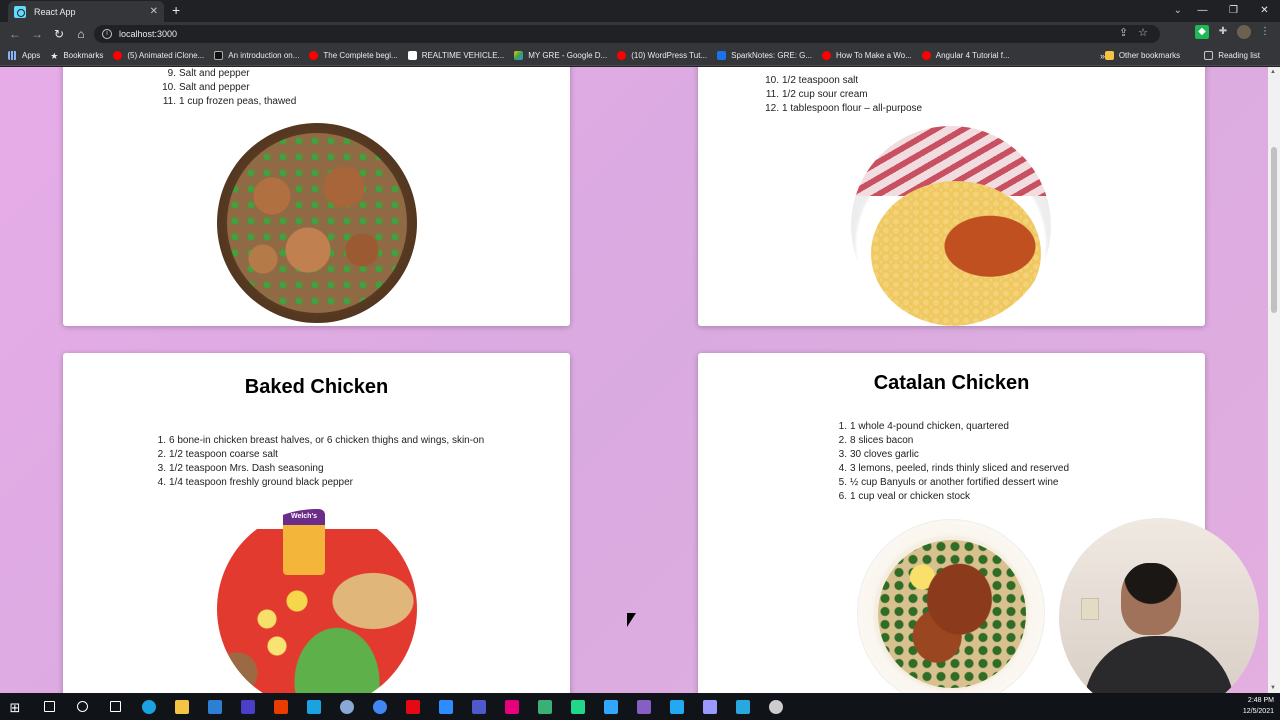 The width and height of the screenshot is (1280, 720). What do you see at coordinates (37, 34) in the screenshot?
I see `forward-icon: →` at bounding box center [37, 34].